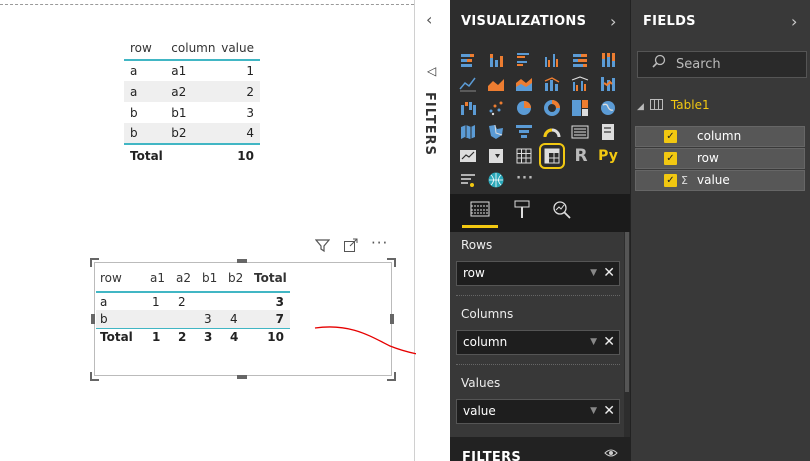 Image resolution: width=810 pixels, height=461 pixels. Describe the element at coordinates (242, 377) in the screenshot. I see `resize-handle-bottom` at that location.